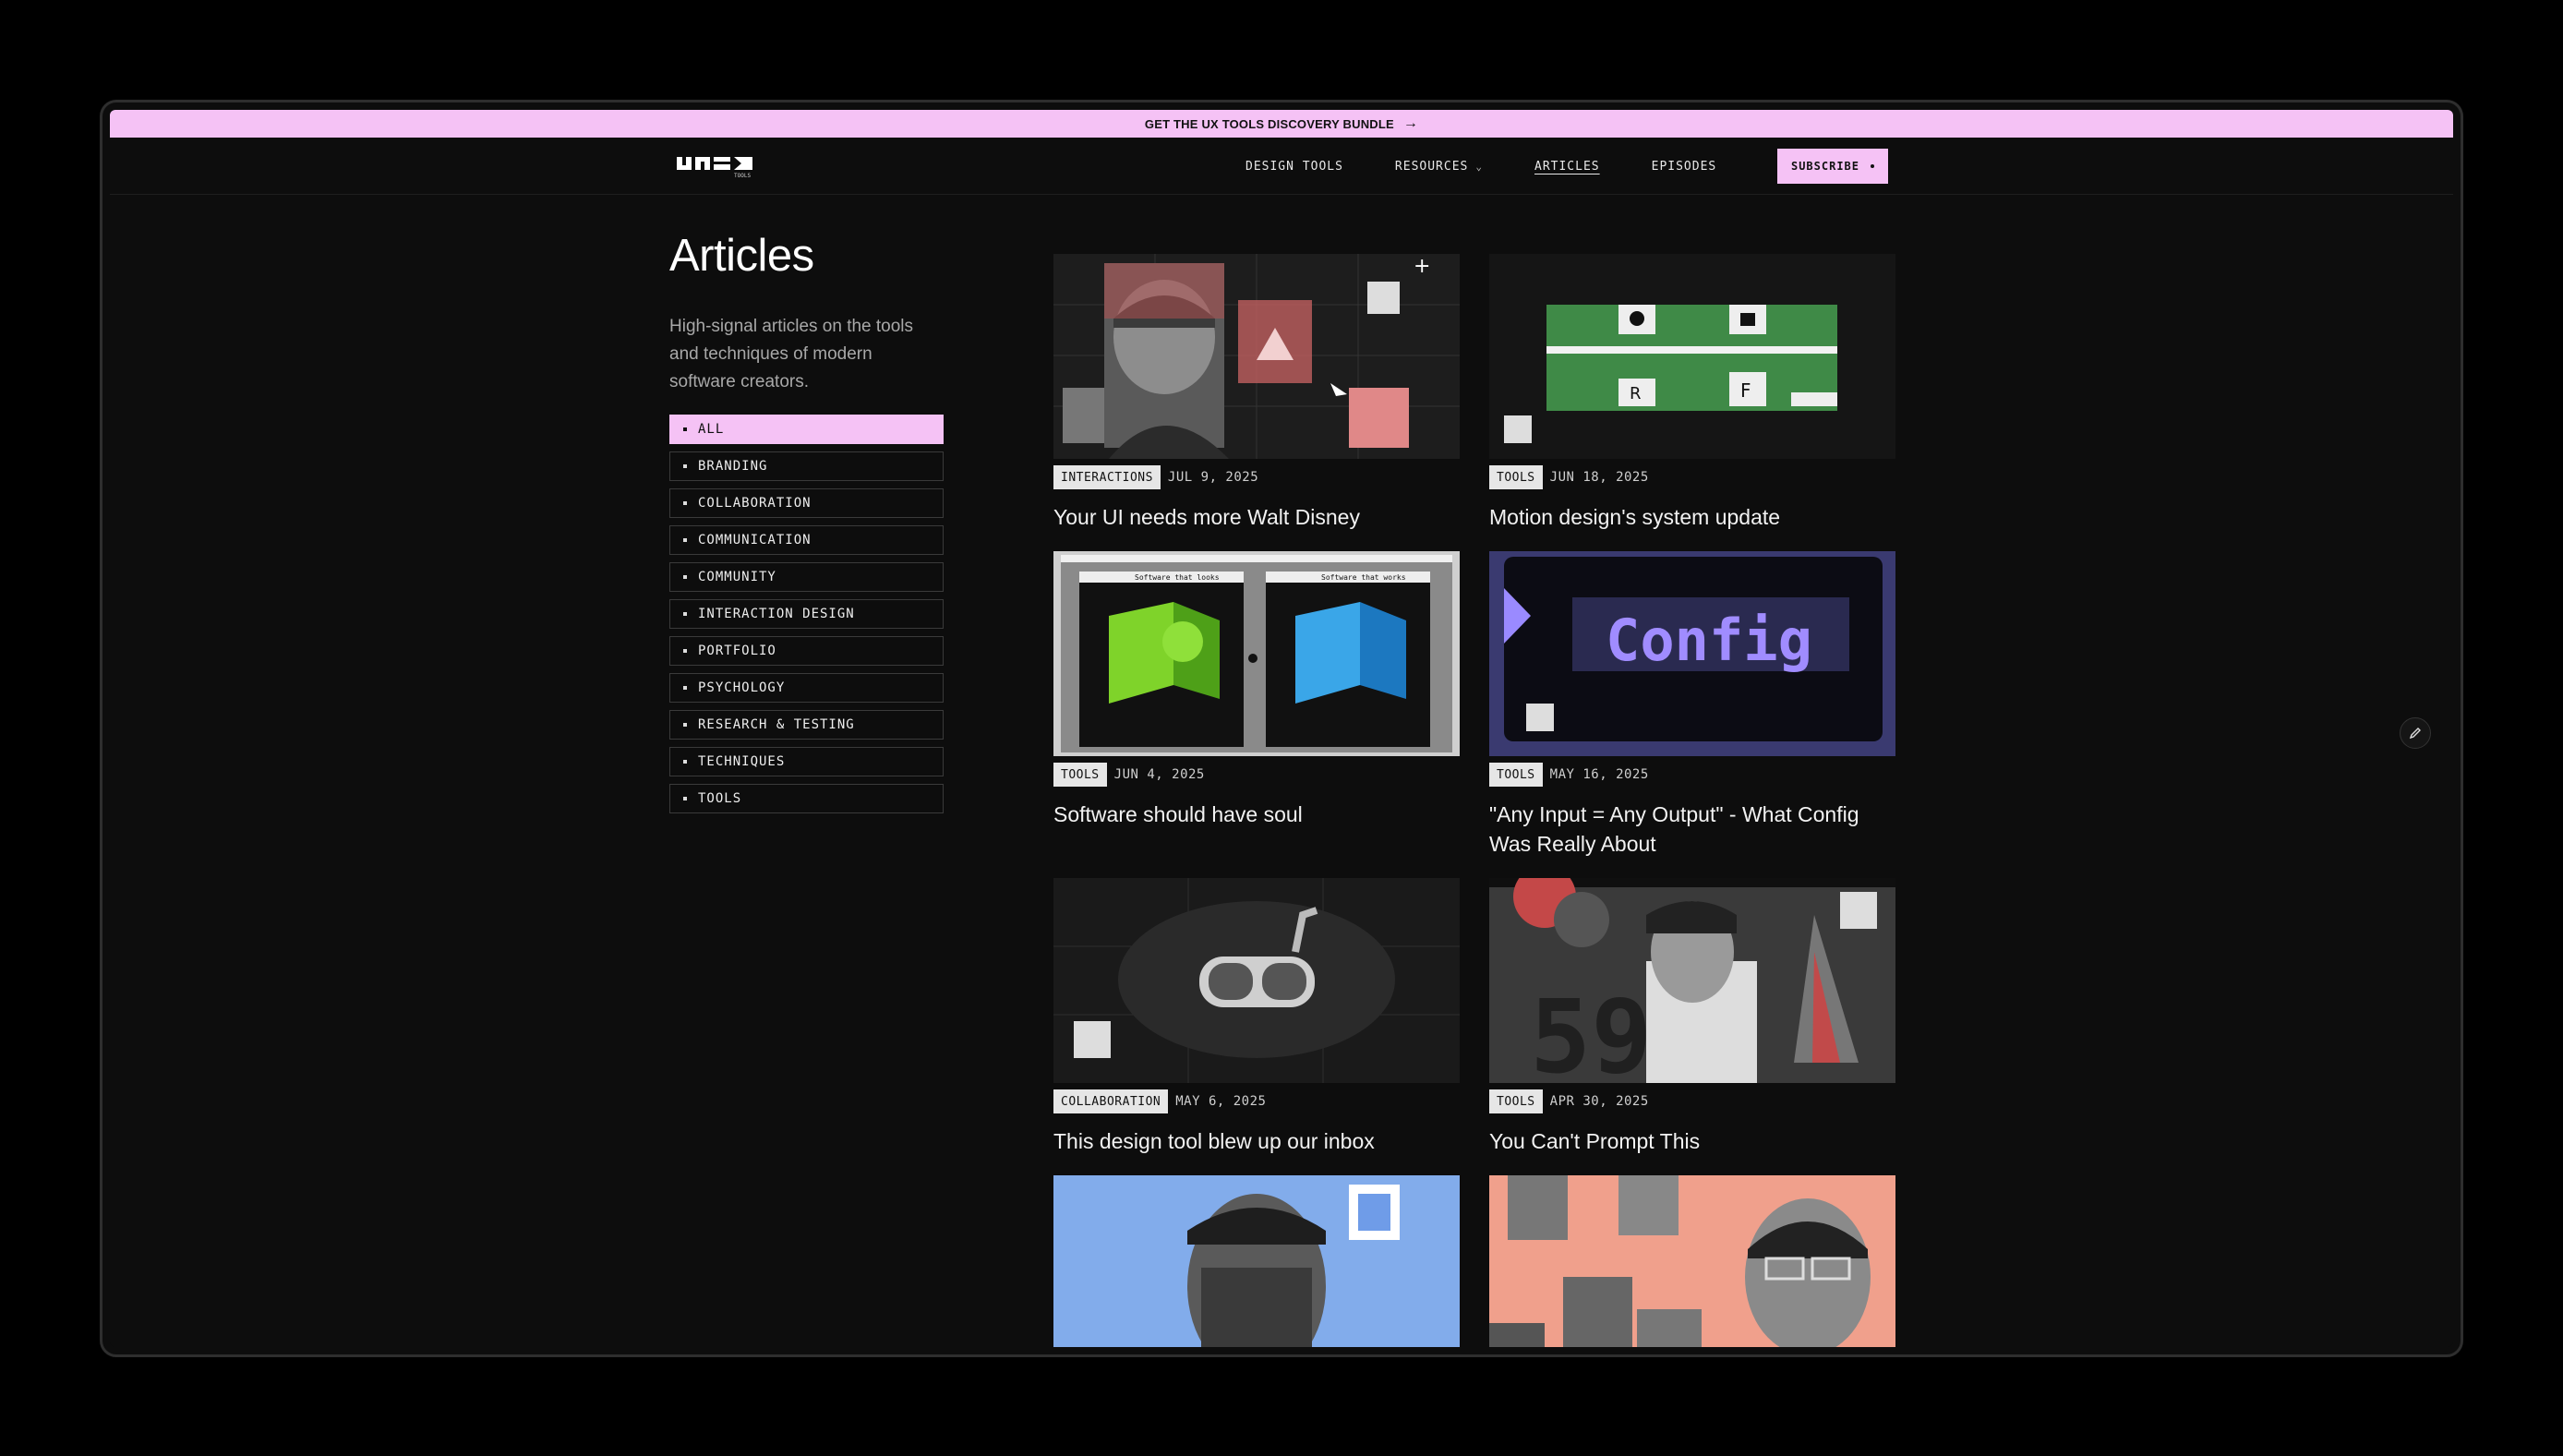  Describe the element at coordinates (755, 503) in the screenshot. I see `filter-label: COLLABORATION` at that location.